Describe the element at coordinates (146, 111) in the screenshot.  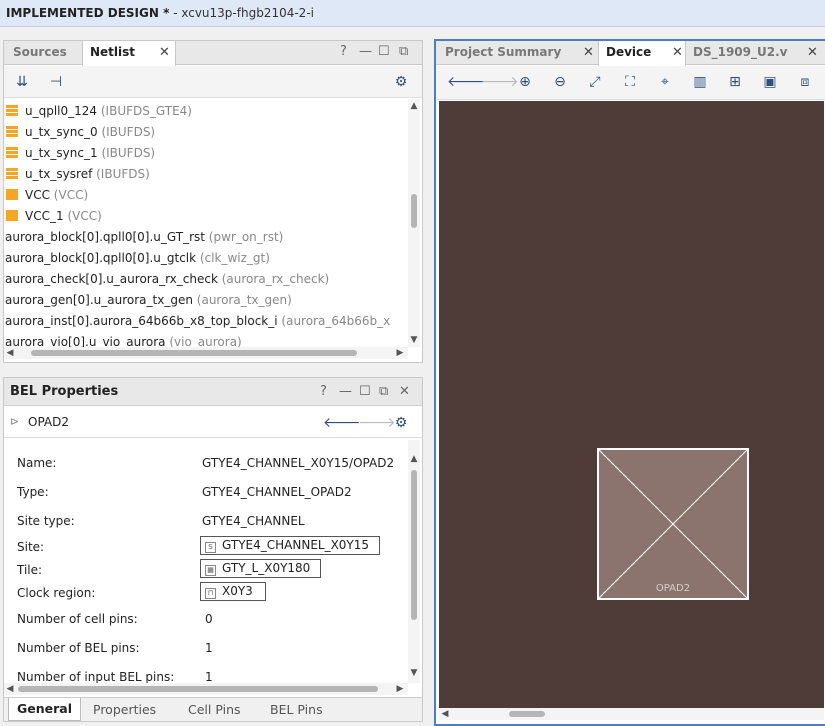
I see `item-cell: (IBUFDS_GTE4)` at that location.